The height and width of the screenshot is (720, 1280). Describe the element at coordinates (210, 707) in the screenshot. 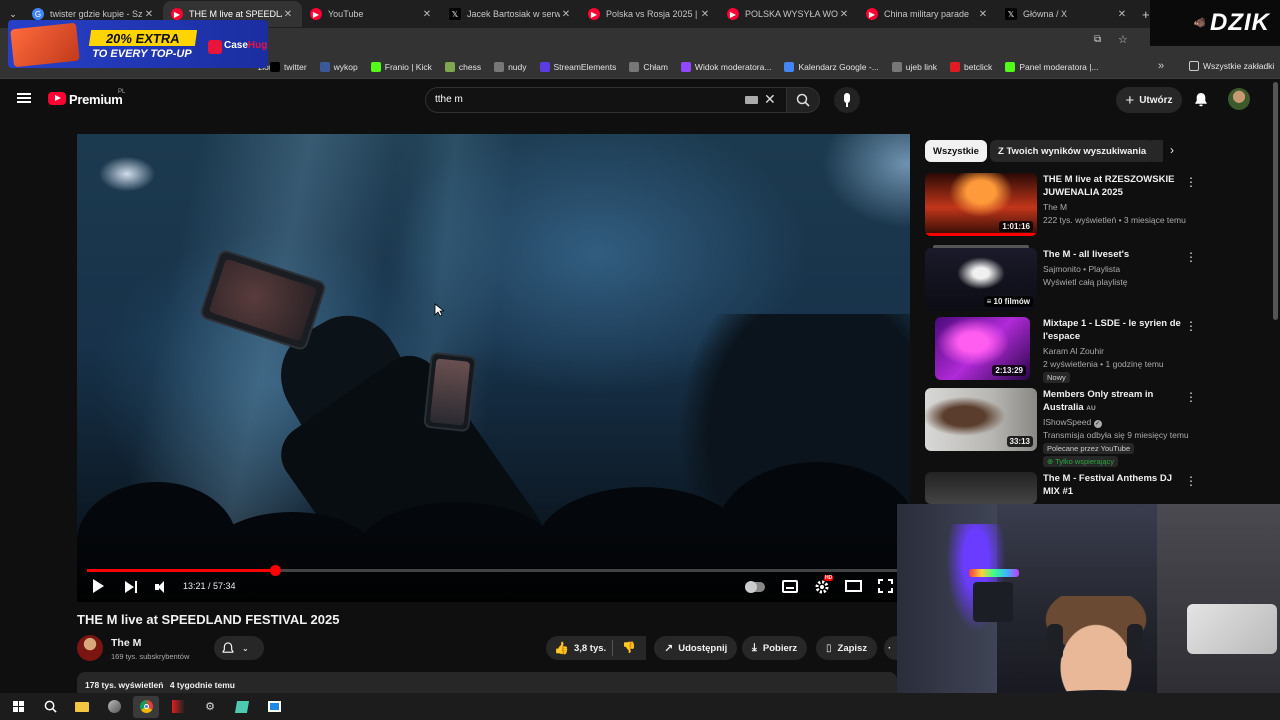

I see `settings-gear-icon: ⚙` at that location.